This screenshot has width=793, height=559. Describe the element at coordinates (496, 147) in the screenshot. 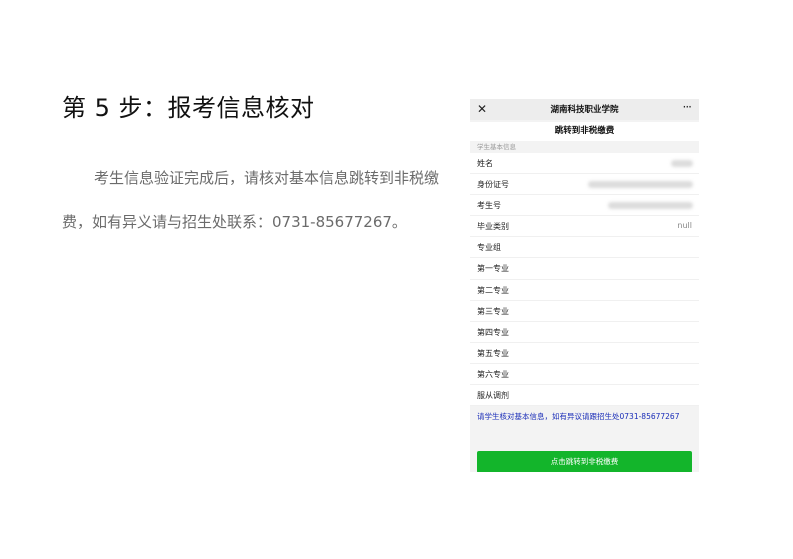

I see `section-label: 学生基本信息` at that location.